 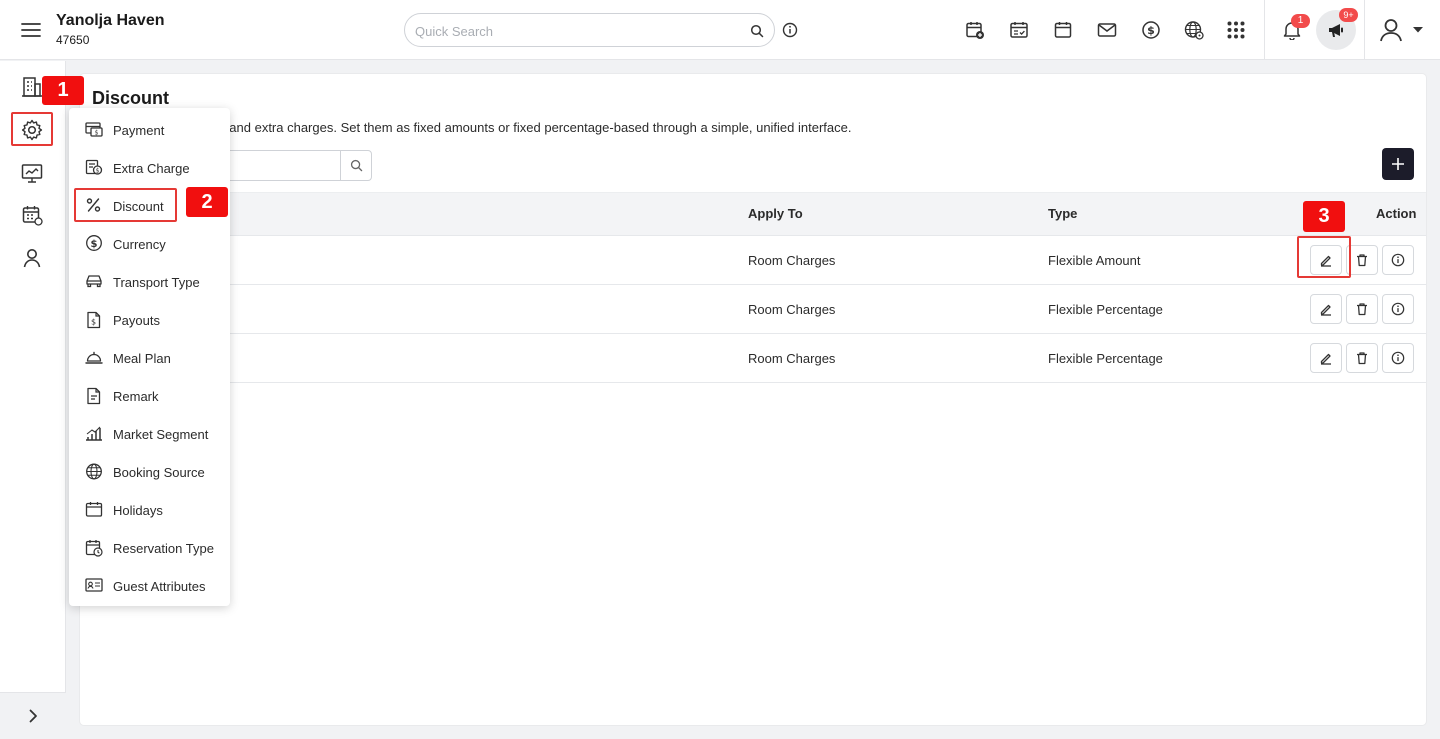 I want to click on calendar-check-icon, so click(x=1019, y=30).